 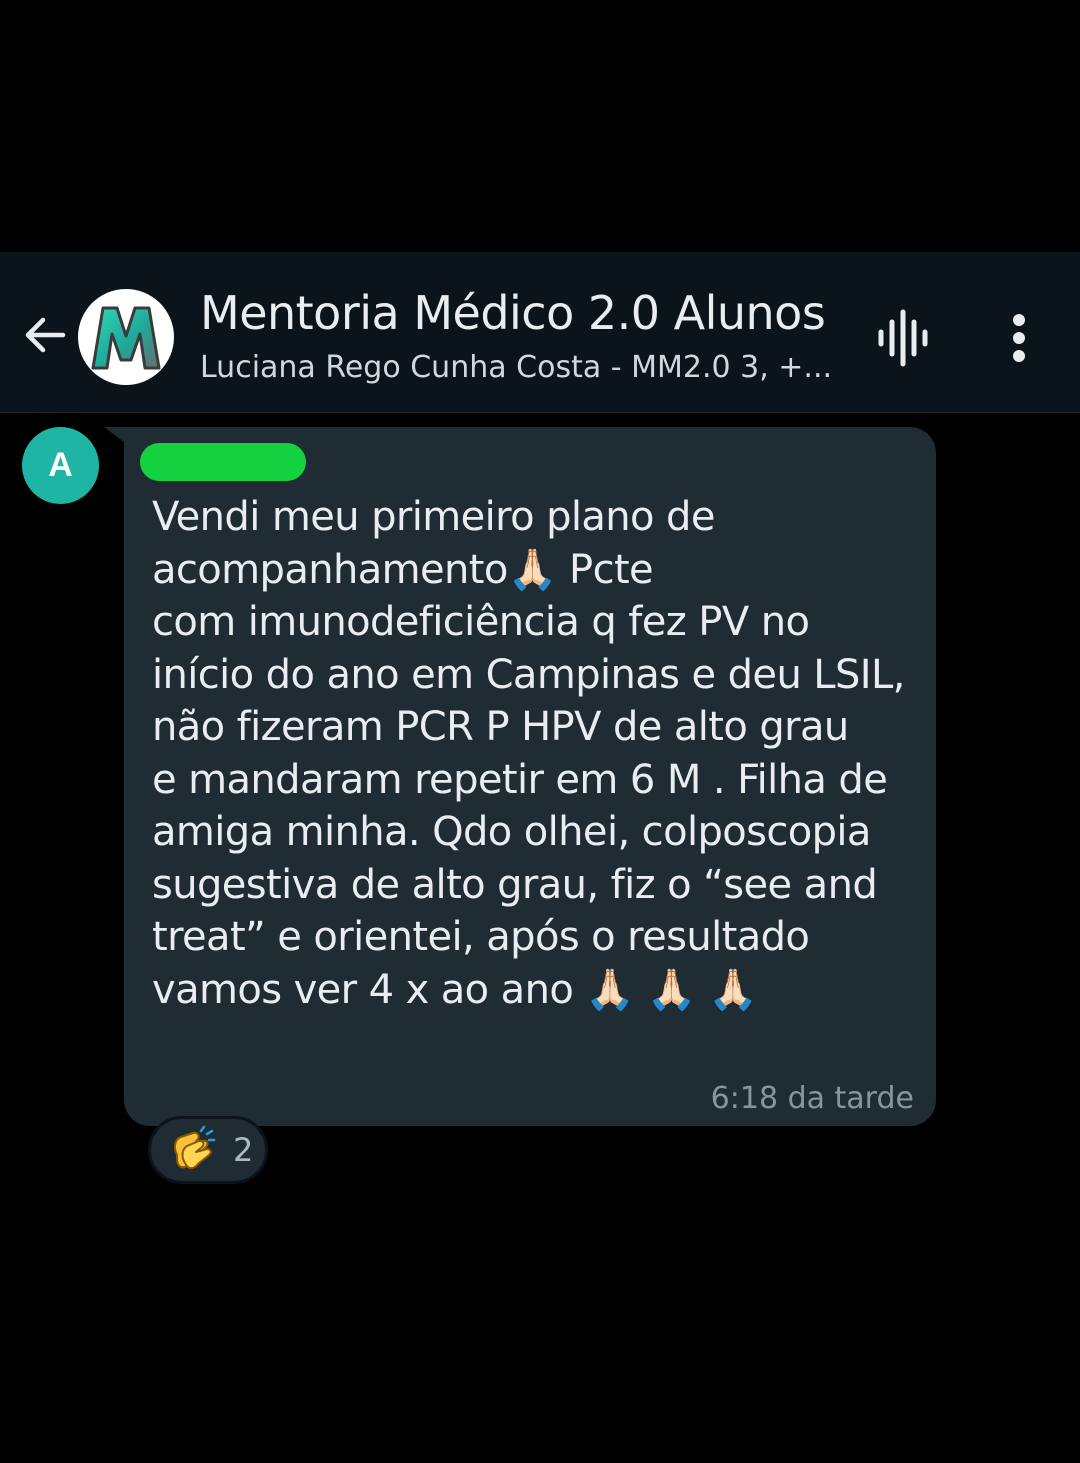 I want to click on sender-avatar: A, so click(x=60, y=465).